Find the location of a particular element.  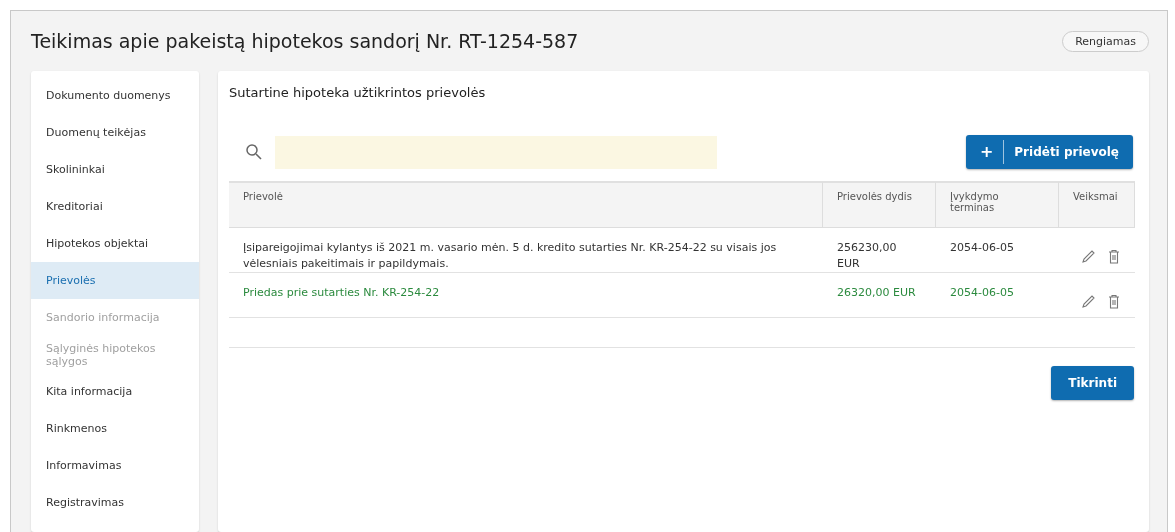

sidebar-item: Prievolės is located at coordinates (115, 280).